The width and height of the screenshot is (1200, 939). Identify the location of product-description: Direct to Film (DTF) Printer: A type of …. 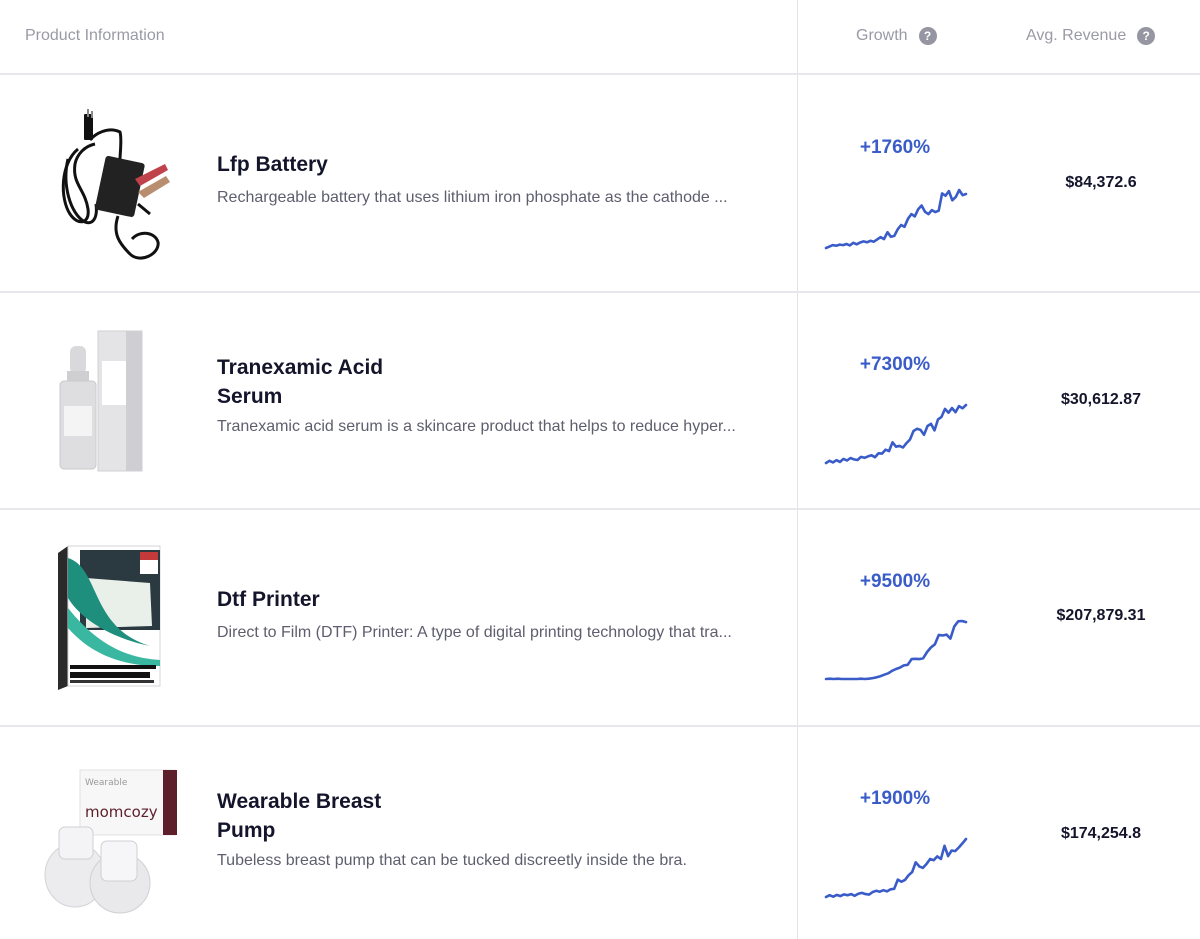
(474, 632).